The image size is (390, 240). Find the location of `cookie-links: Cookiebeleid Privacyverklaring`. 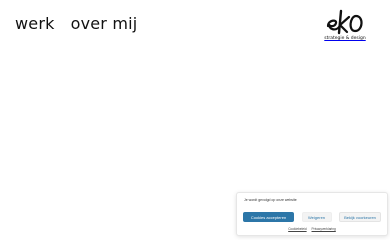

cookie-links: Cookiebeleid Privacyverklaring is located at coordinates (312, 229).